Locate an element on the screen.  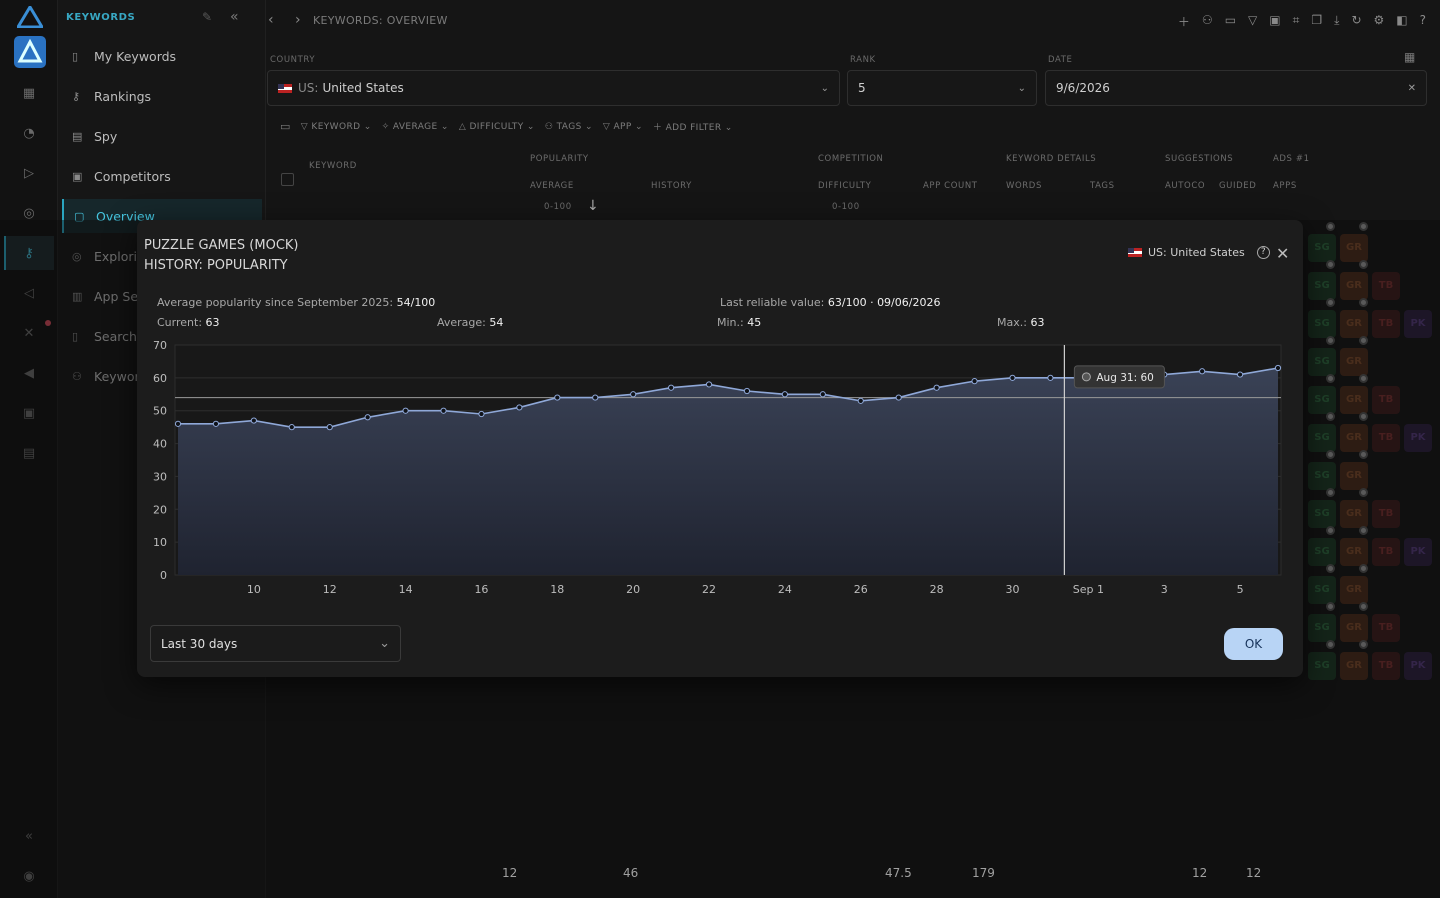
forward-arrow-icon: › is located at coordinates (298, 20).